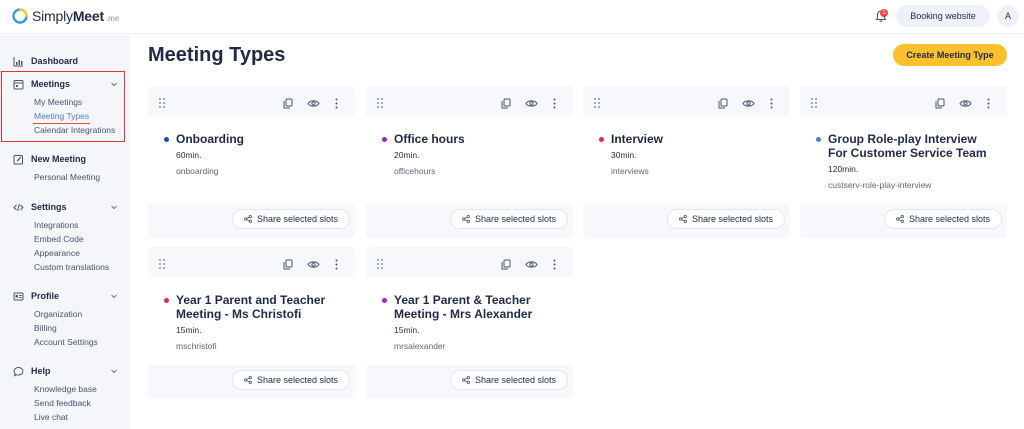 Image resolution: width=1024 pixels, height=429 pixels. I want to click on card-title: Interview, so click(637, 139).